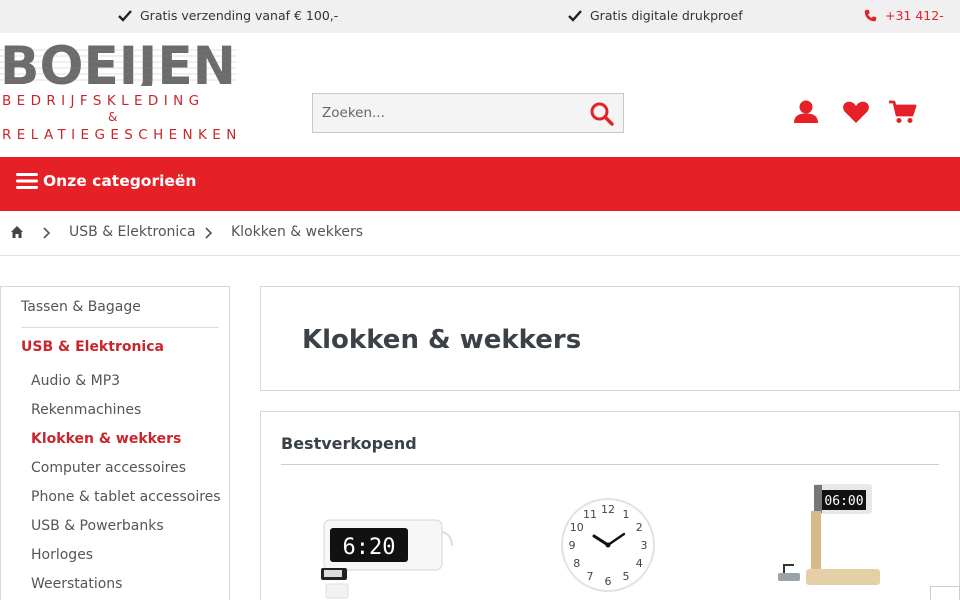 This screenshot has width=960, height=600. I want to click on phone-link: +31 412-, so click(904, 15).